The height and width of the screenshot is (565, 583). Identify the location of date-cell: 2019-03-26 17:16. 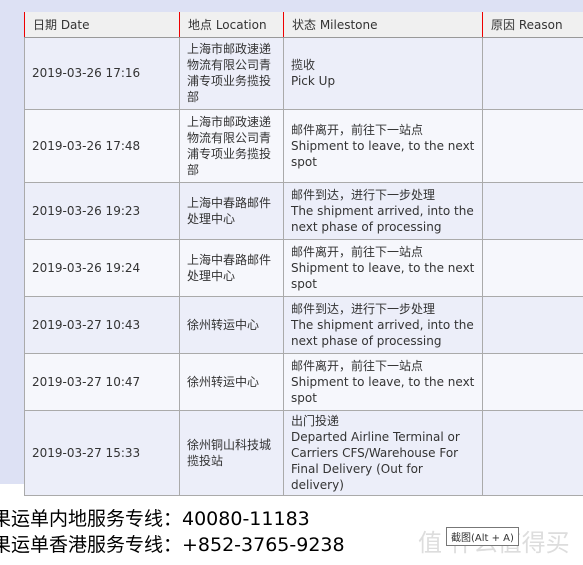
(102, 73).